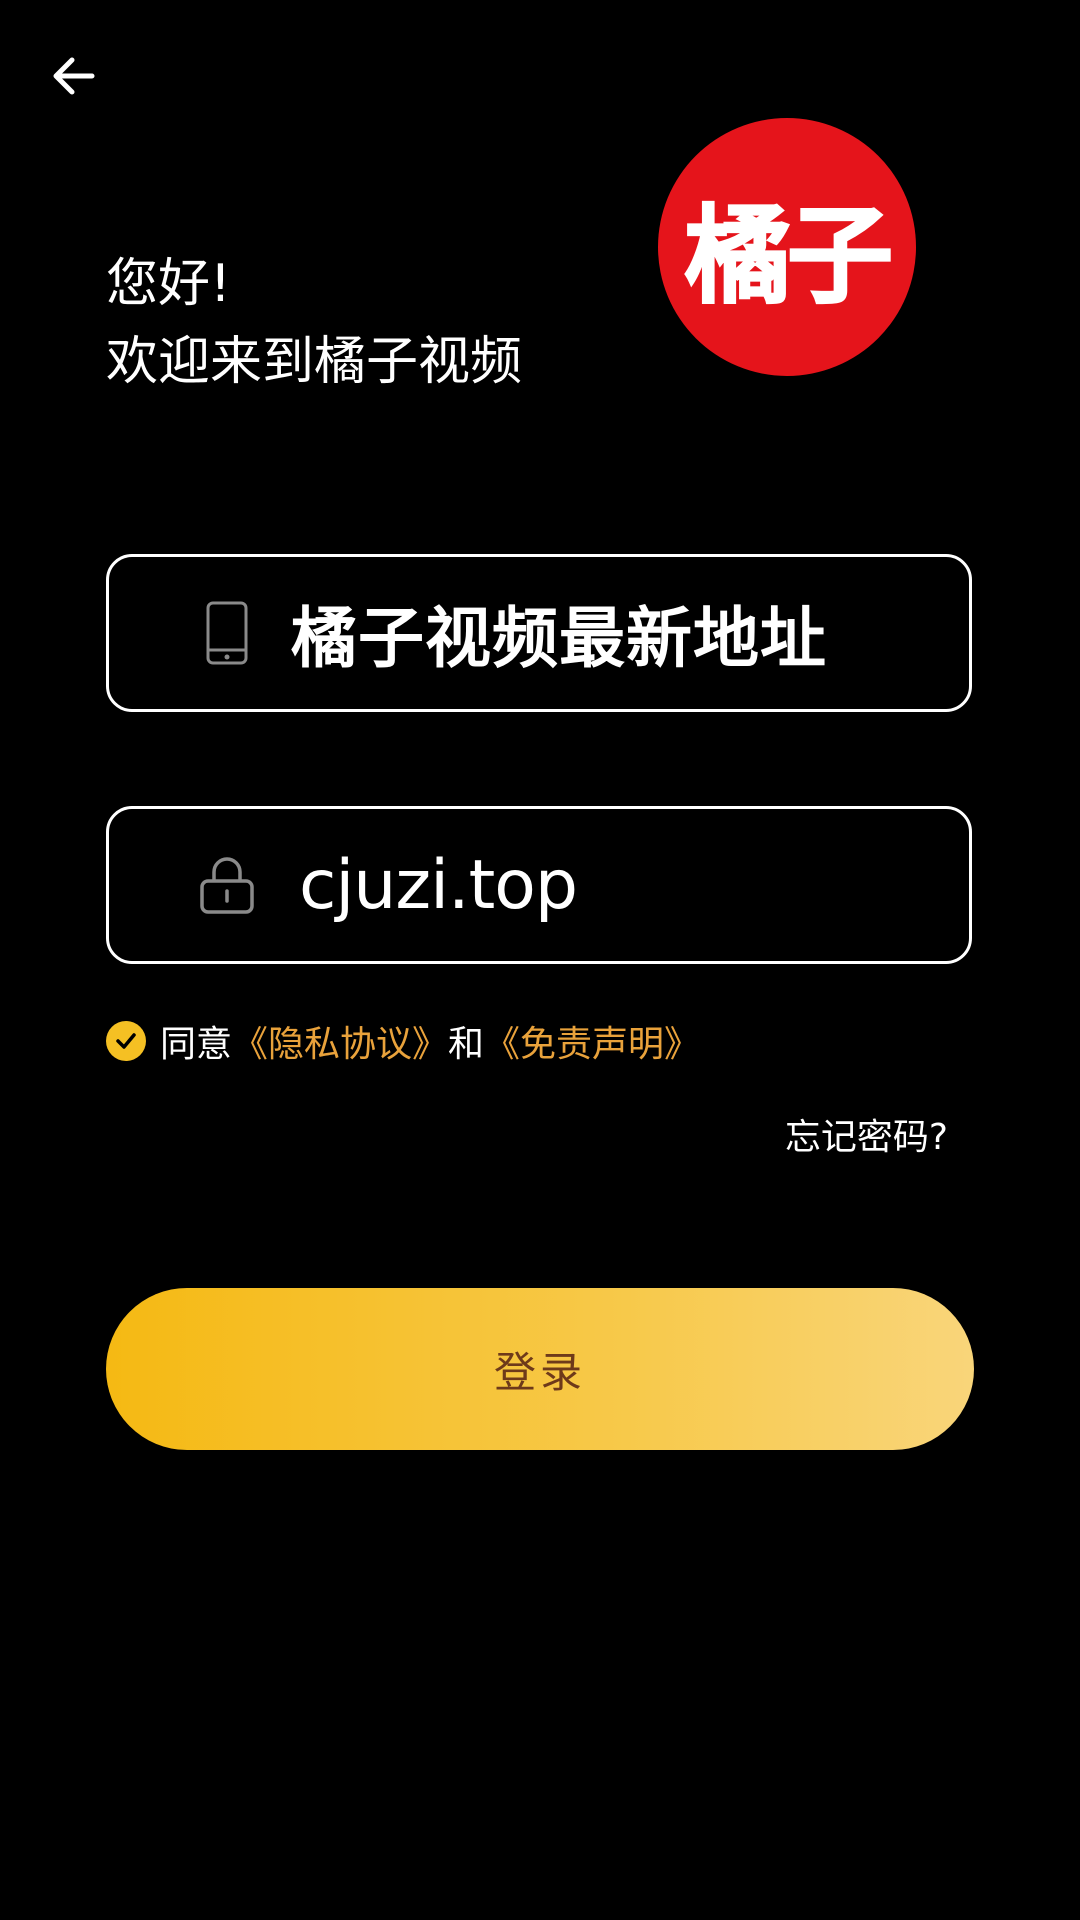  I want to click on password-field: cjuzi.top, so click(539, 885).